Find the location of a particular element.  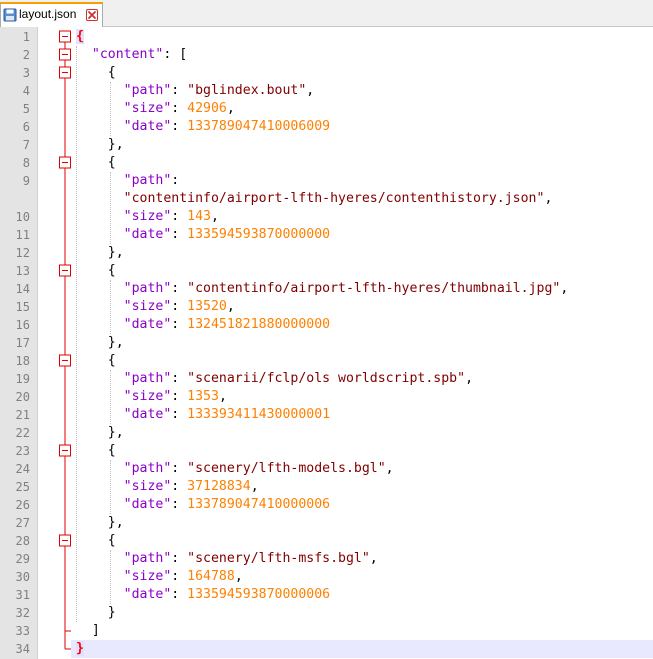

line-number: 4 is located at coordinates (26, 91).